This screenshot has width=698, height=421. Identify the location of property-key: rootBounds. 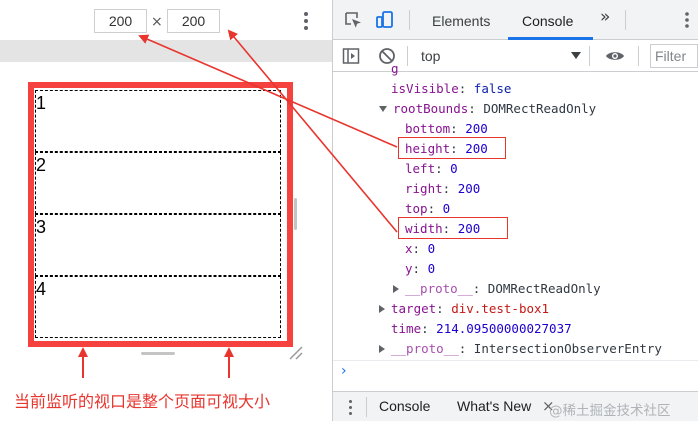
(431, 108).